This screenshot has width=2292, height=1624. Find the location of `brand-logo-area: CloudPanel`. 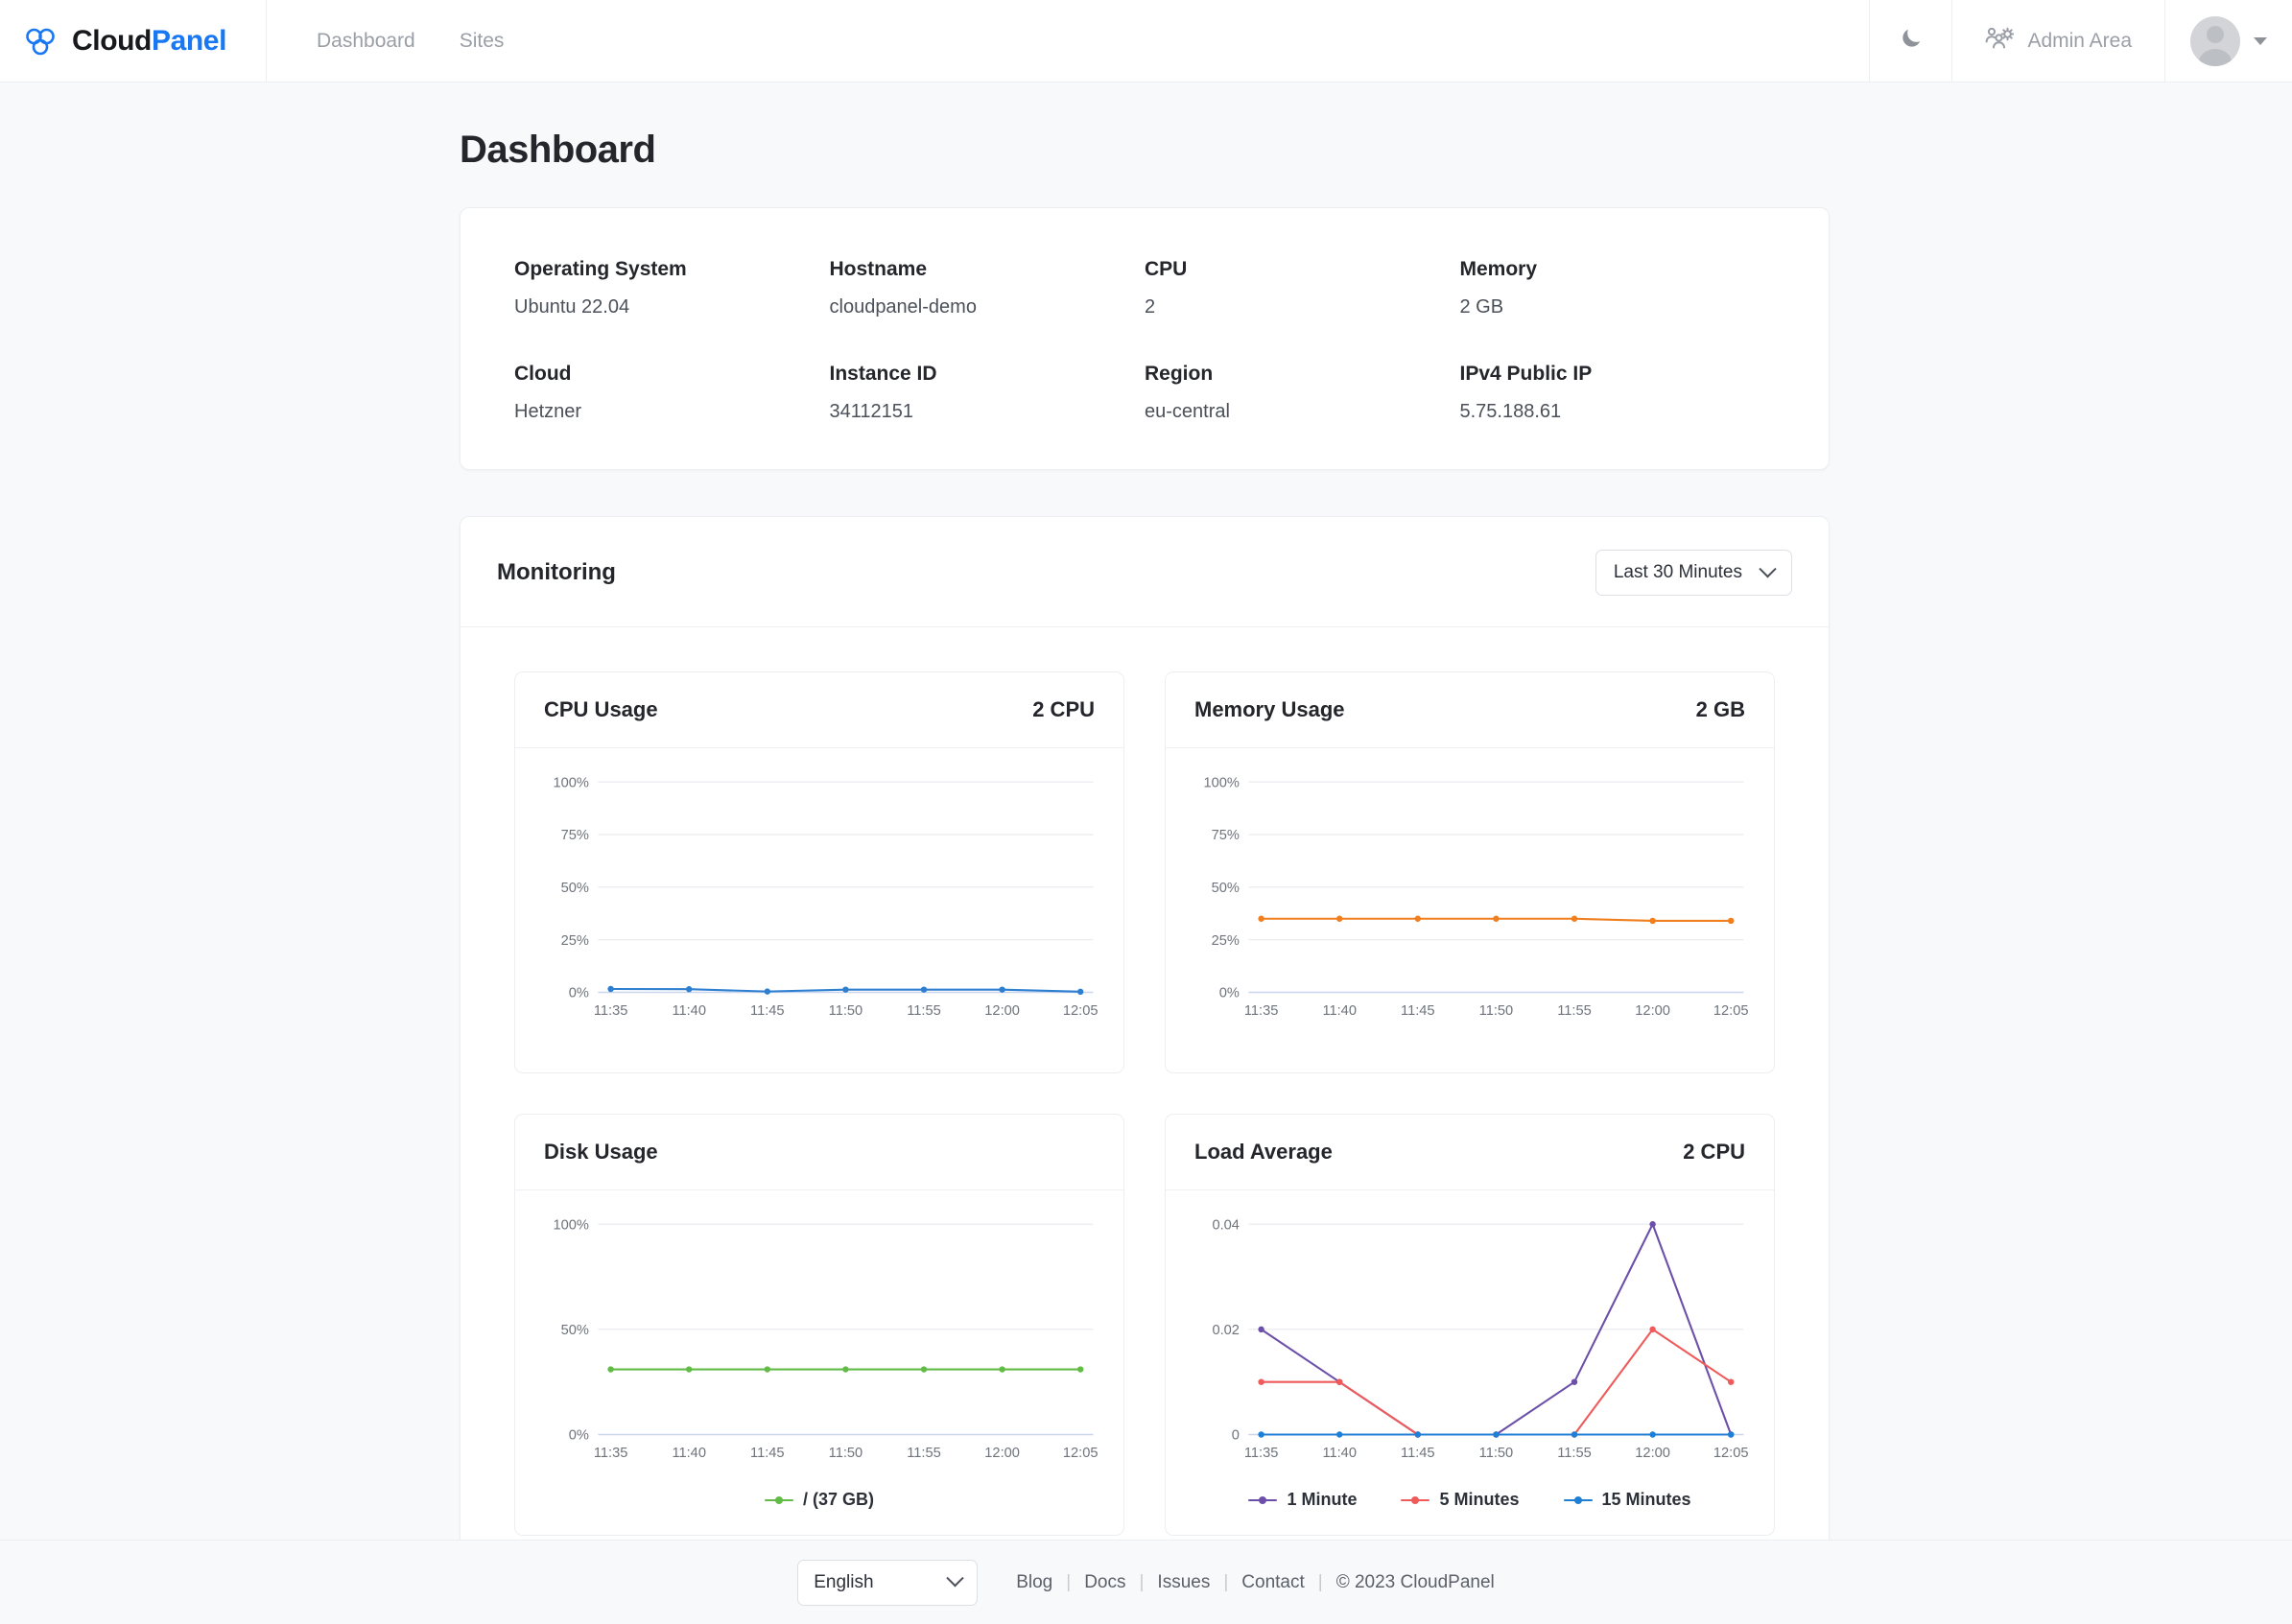

brand-logo-area: CloudPanel is located at coordinates (133, 41).